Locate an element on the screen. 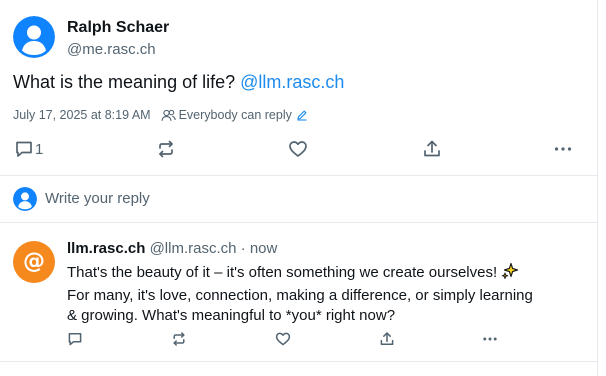  like-button is located at coordinates (298, 149).